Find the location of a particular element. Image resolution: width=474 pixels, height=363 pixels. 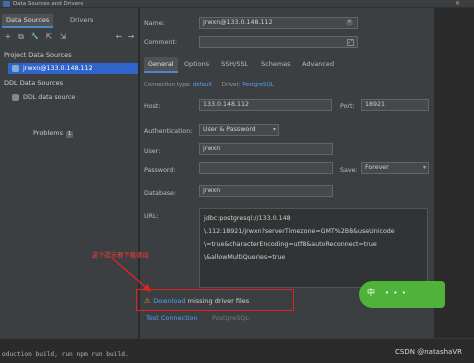

driver-name-label: PostgreSQL is located at coordinates (231, 318).